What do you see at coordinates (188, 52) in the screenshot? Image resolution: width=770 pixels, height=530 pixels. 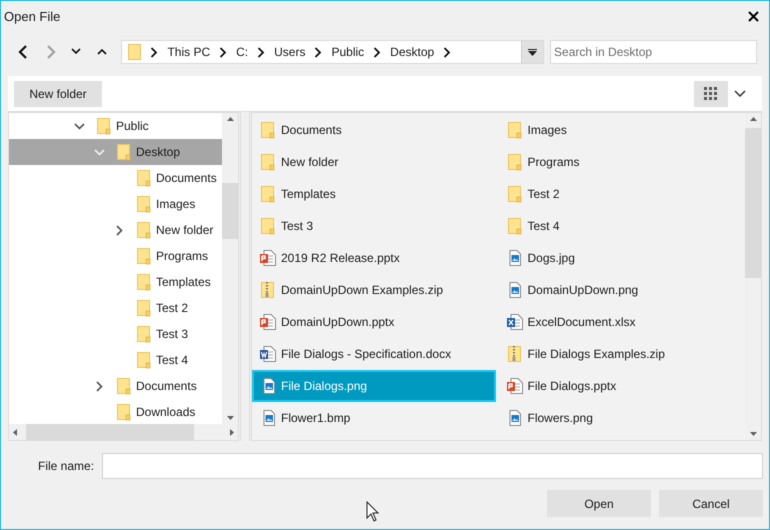 I see `breadcrumb-item: This PC` at bounding box center [188, 52].